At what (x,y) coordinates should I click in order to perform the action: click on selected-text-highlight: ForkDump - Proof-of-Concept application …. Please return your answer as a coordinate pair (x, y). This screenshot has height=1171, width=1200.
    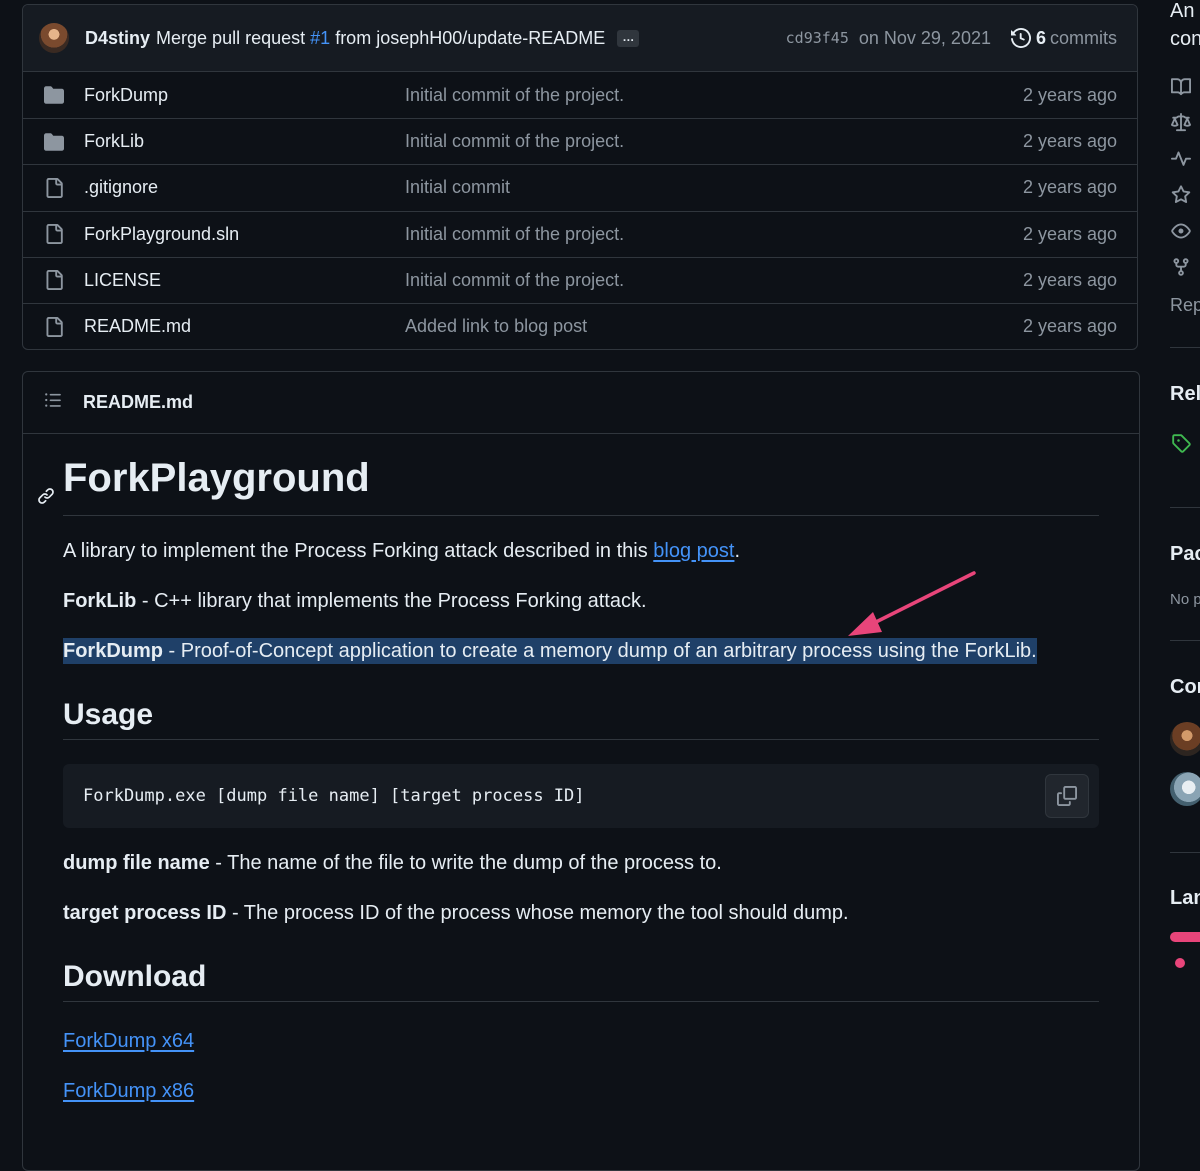
    Looking at the image, I should click on (550, 651).